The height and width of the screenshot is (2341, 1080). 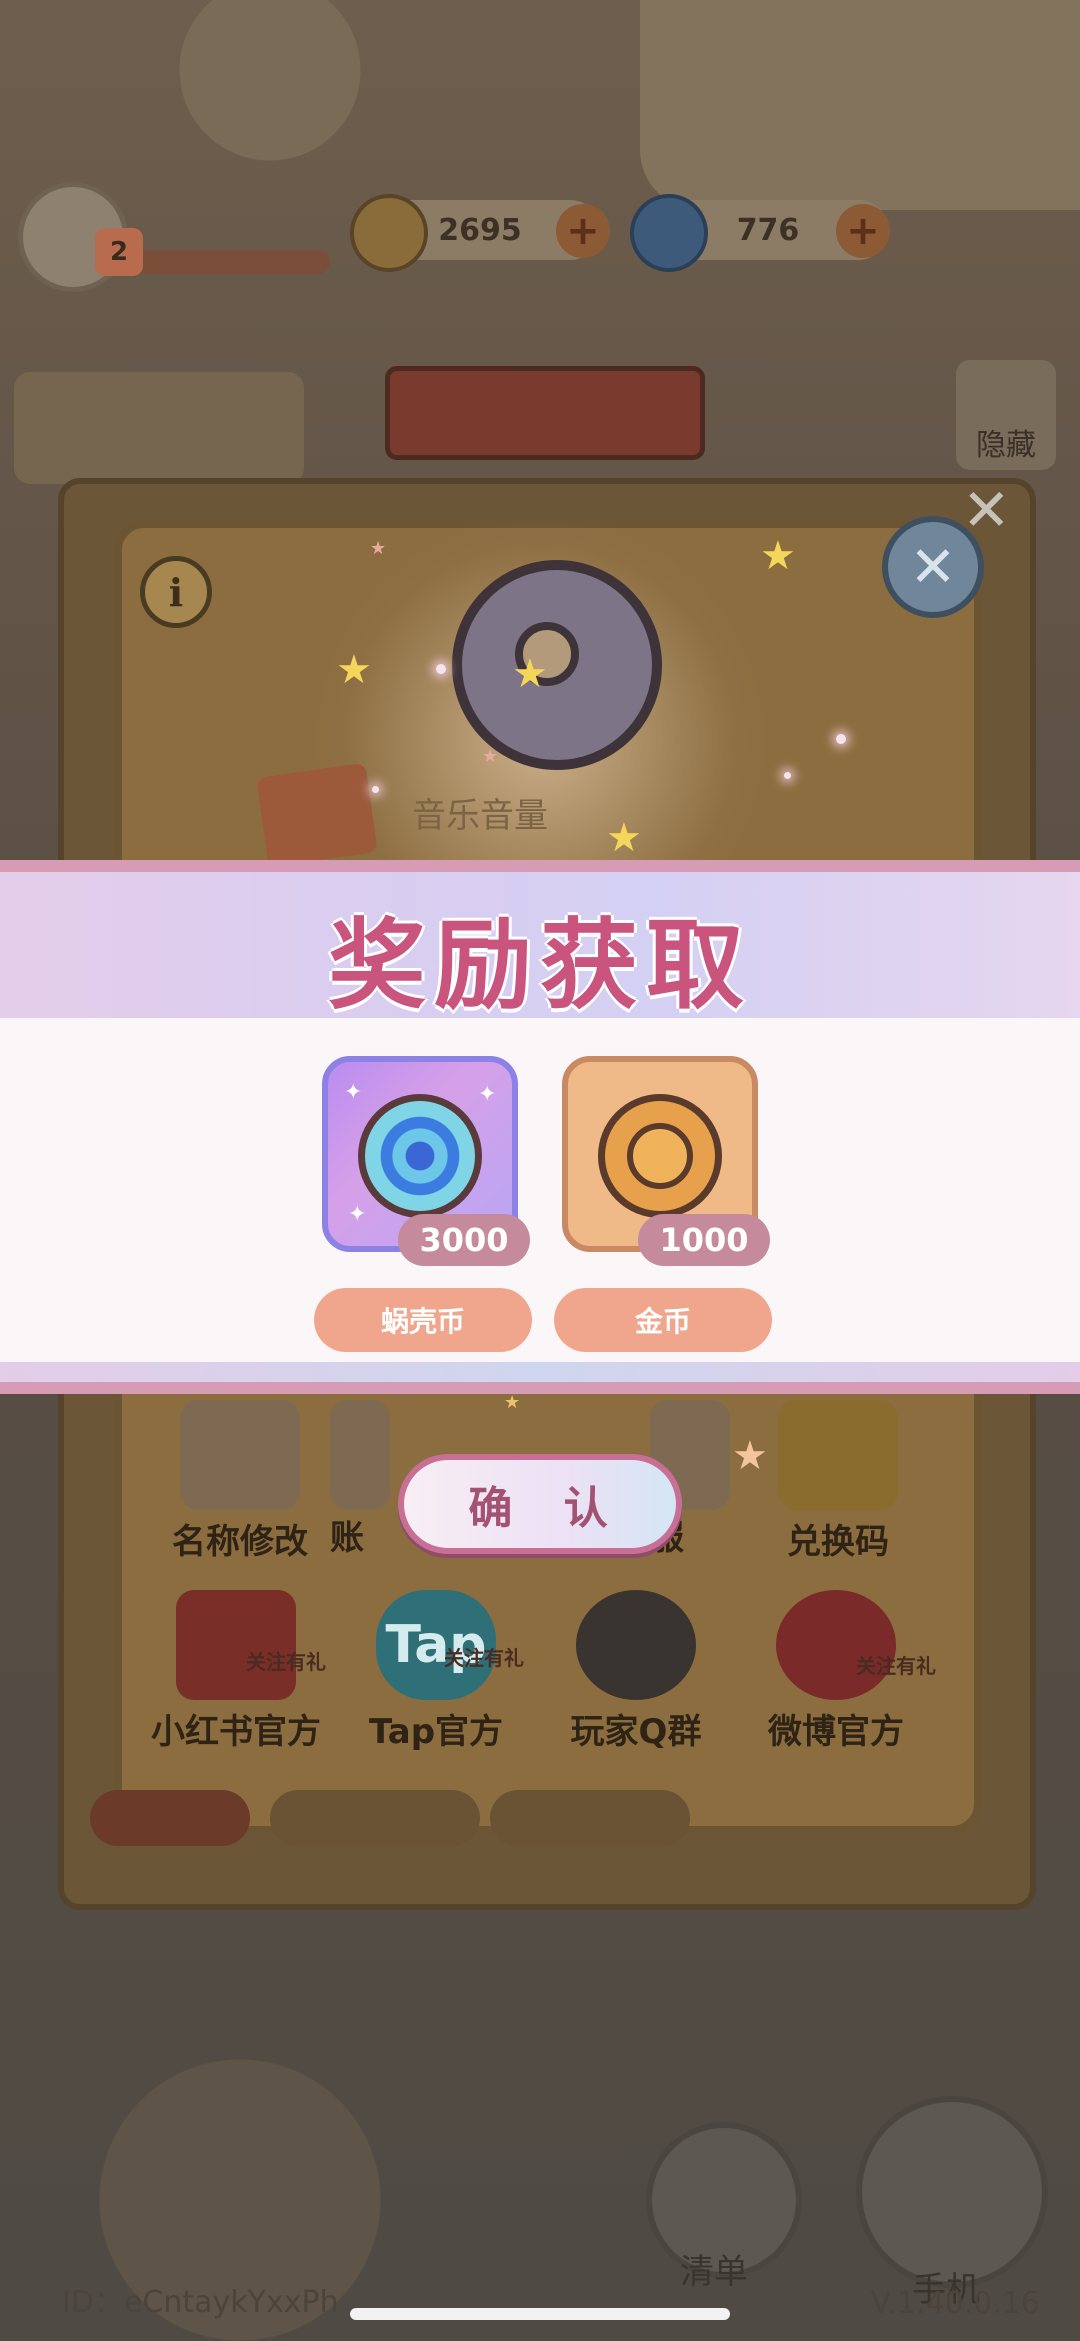 I want to click on event-banner, so click(x=545, y=413).